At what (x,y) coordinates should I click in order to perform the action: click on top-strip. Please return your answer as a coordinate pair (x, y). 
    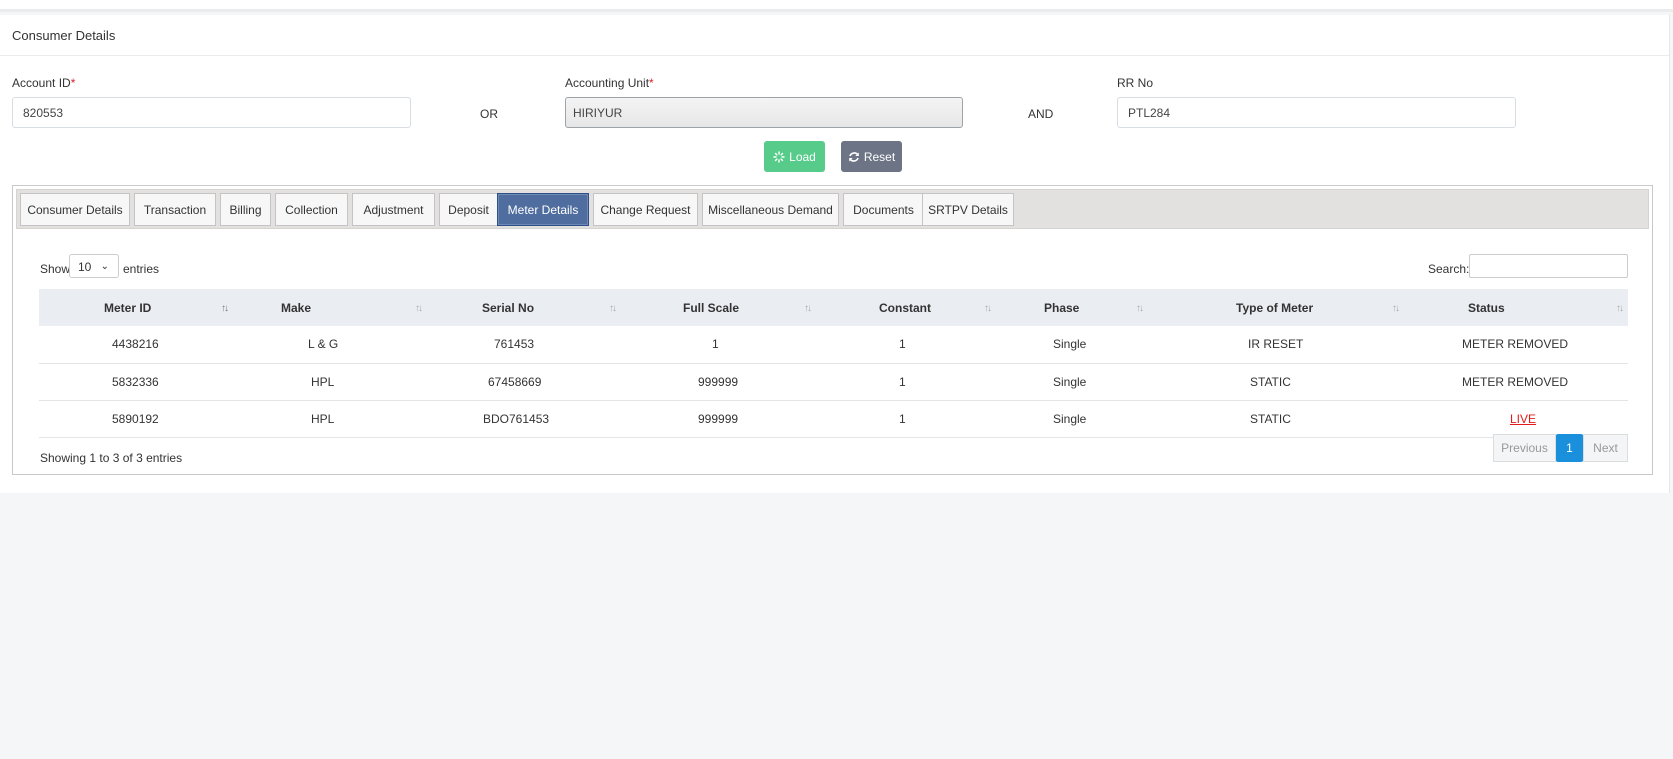
    Looking at the image, I should click on (836, 6).